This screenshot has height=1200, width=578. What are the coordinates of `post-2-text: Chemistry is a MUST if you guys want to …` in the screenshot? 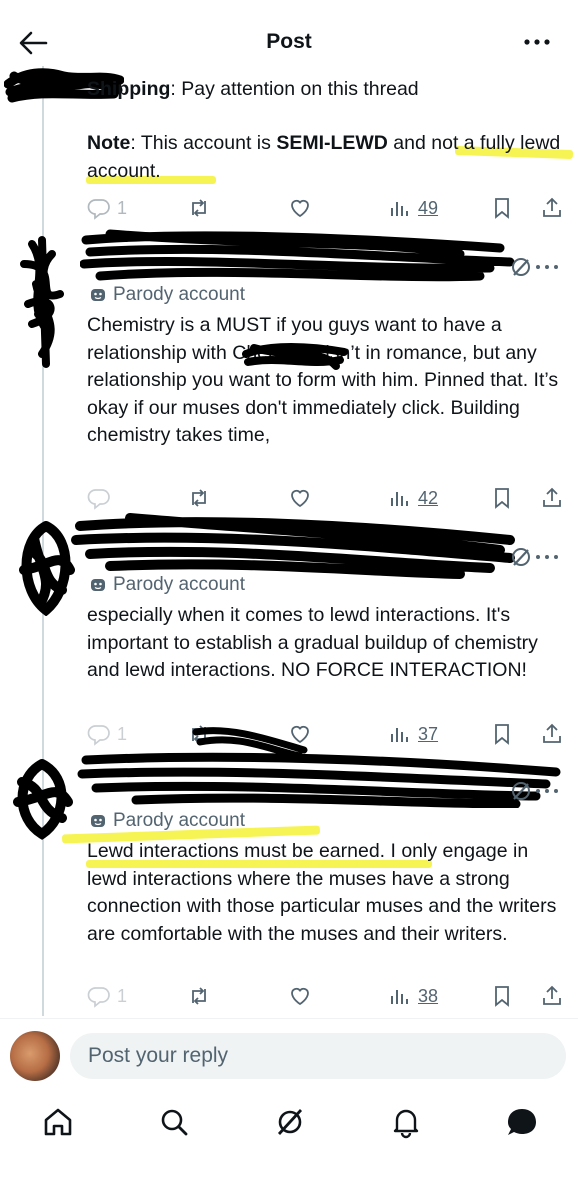 It's located at (323, 380).